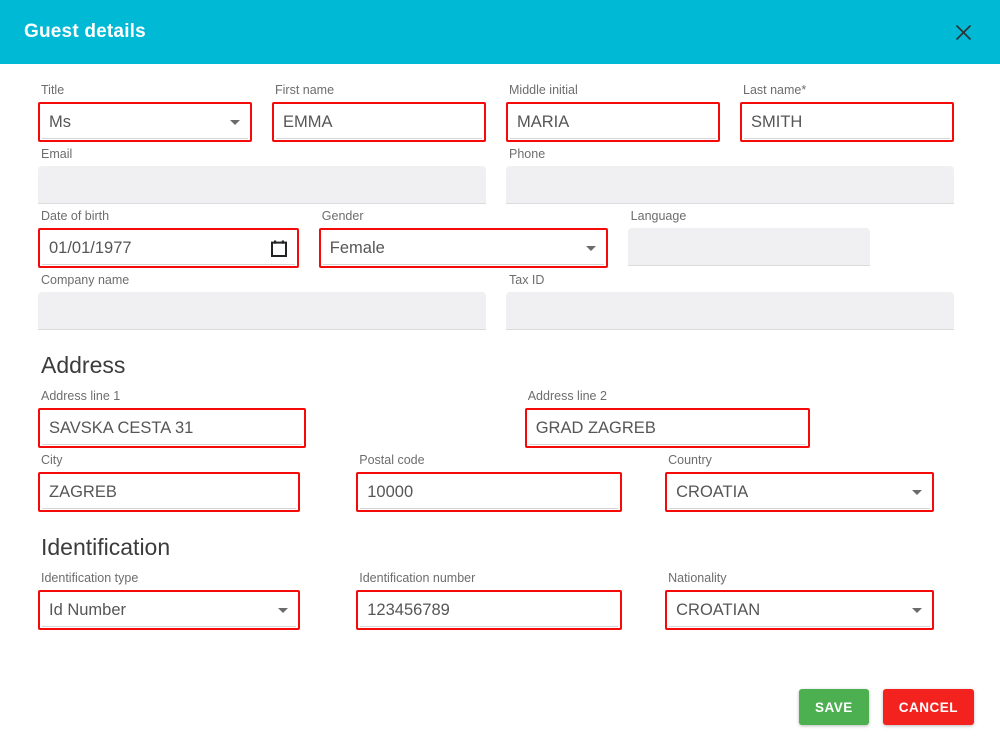 The height and width of the screenshot is (745, 1000). Describe the element at coordinates (527, 154) in the screenshot. I see `field-label-phone: Phone` at that location.